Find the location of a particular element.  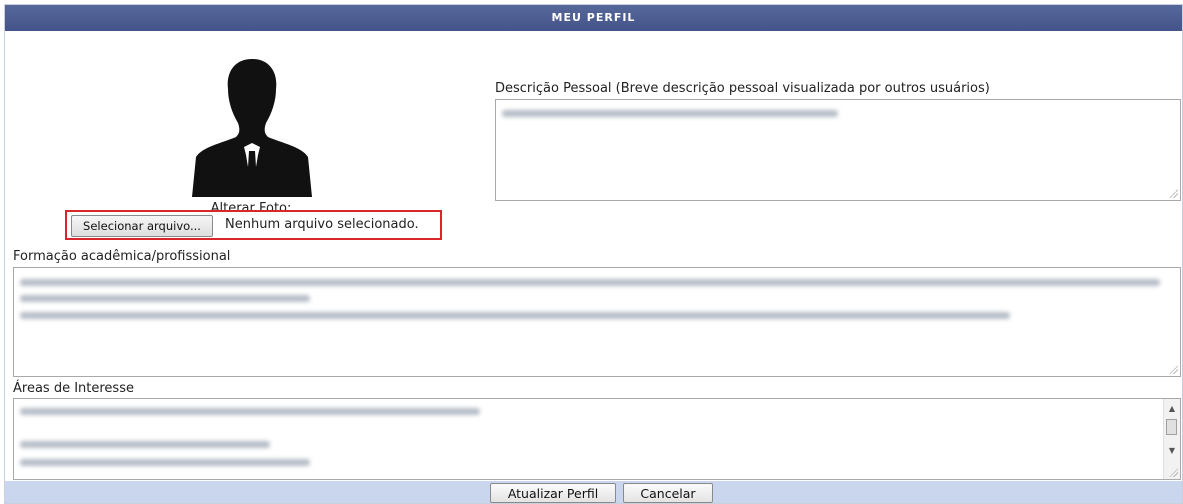

scroll-down-icon: ▼ is located at coordinates (1172, 451).